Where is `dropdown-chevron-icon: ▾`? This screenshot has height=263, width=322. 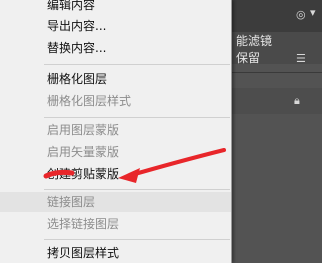 dropdown-chevron-icon: ▾ is located at coordinates (313, 12).